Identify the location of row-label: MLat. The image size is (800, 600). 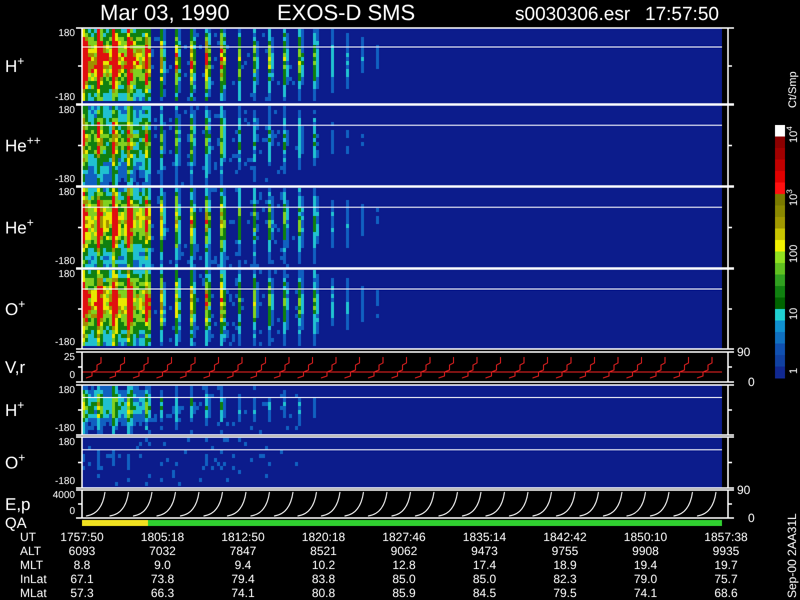
(33, 593).